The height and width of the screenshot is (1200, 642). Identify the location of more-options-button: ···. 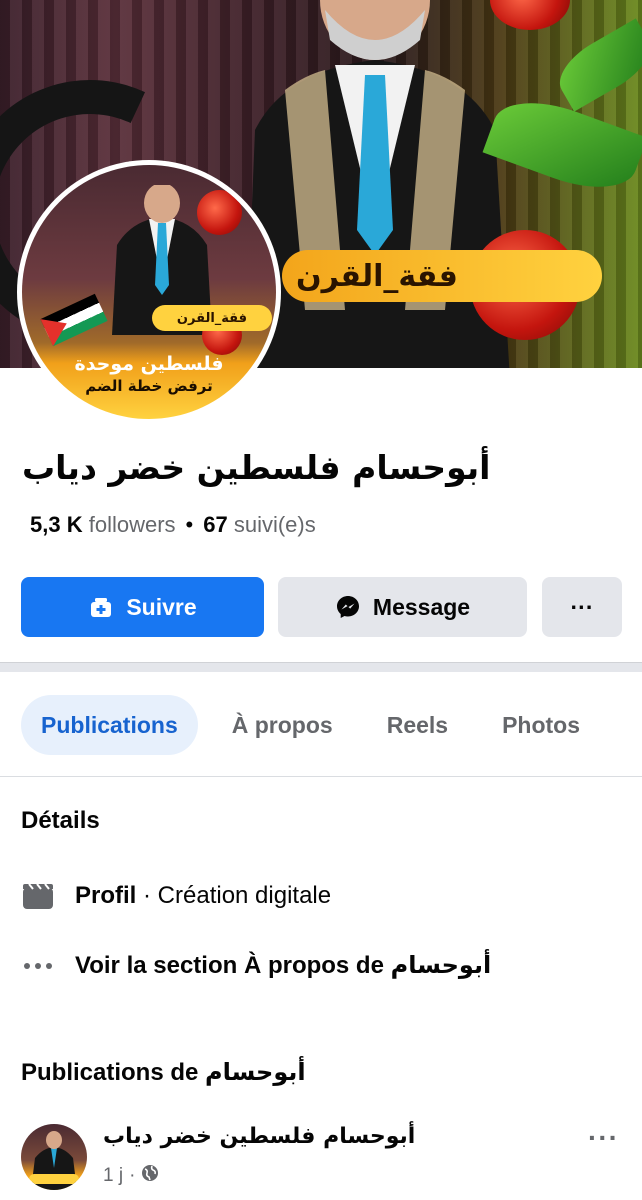
(582, 607).